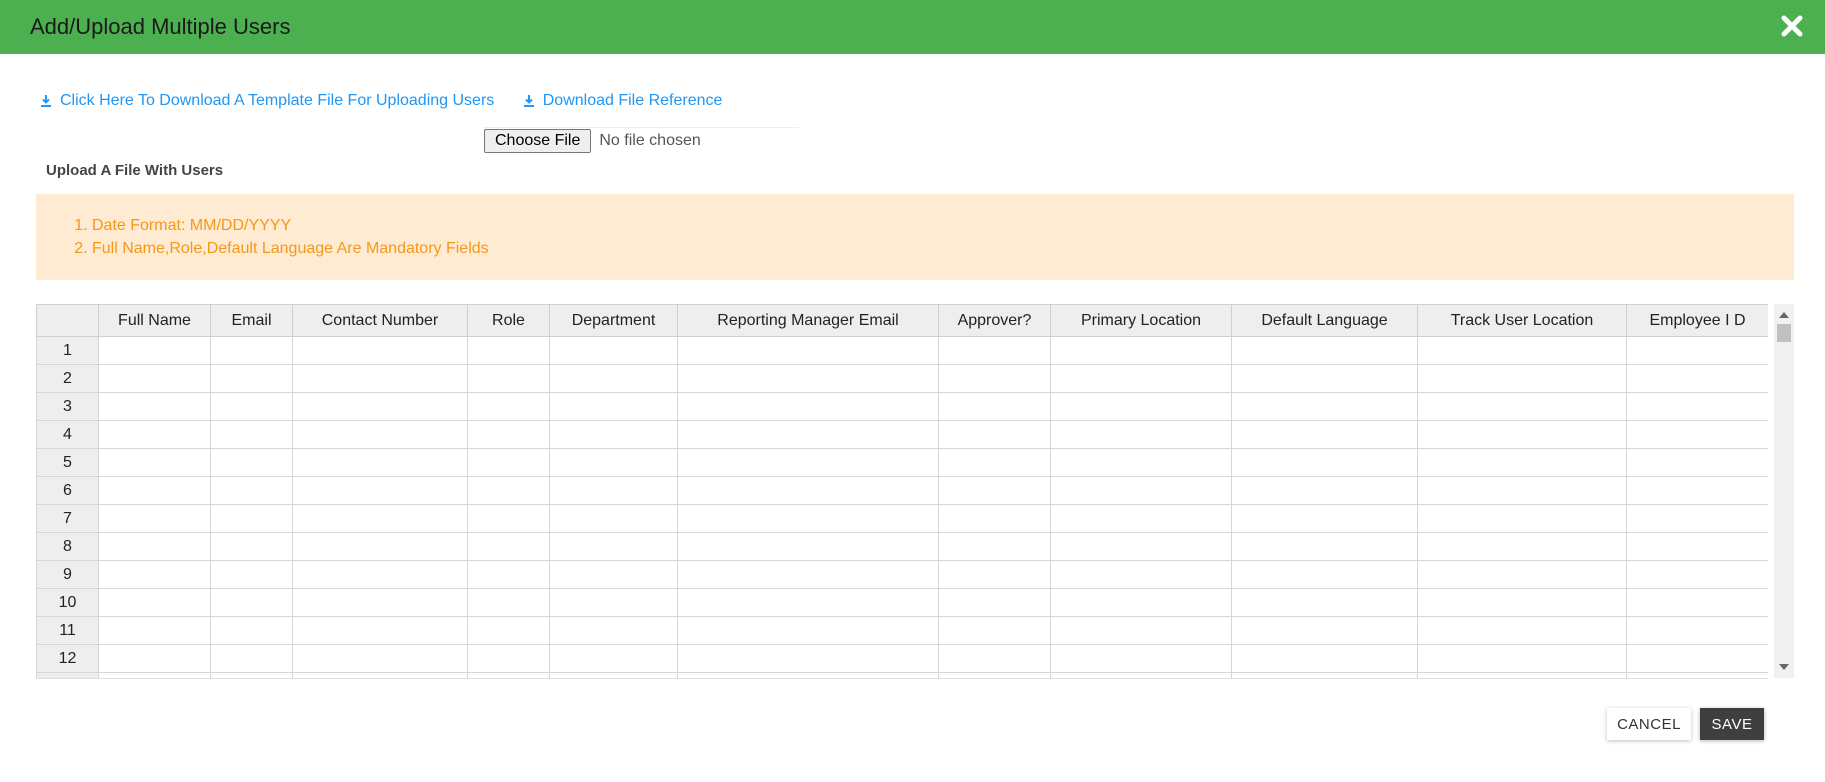 The height and width of the screenshot is (782, 1825). What do you see at coordinates (1732, 724) in the screenshot?
I see `save-button: SAVE` at bounding box center [1732, 724].